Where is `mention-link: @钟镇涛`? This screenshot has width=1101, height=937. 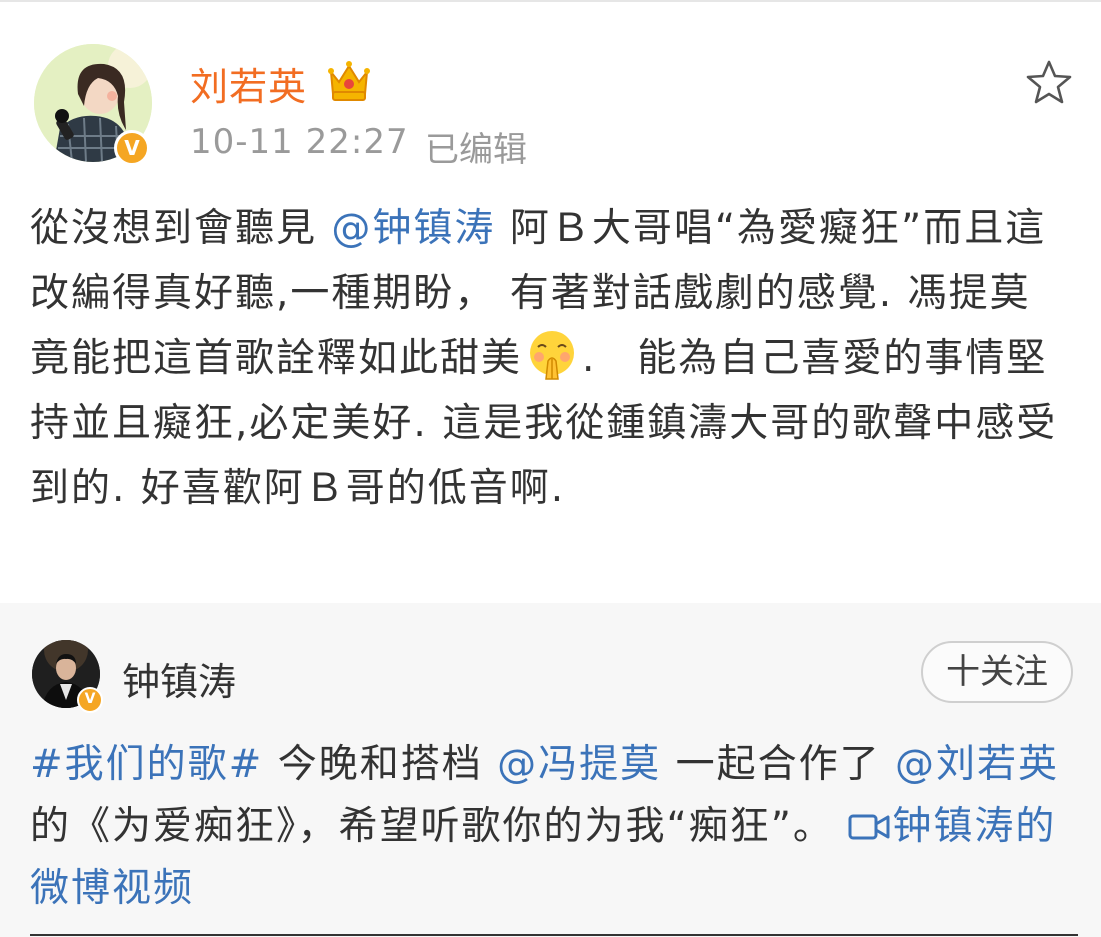
mention-link: @钟镇涛 is located at coordinates (413, 228).